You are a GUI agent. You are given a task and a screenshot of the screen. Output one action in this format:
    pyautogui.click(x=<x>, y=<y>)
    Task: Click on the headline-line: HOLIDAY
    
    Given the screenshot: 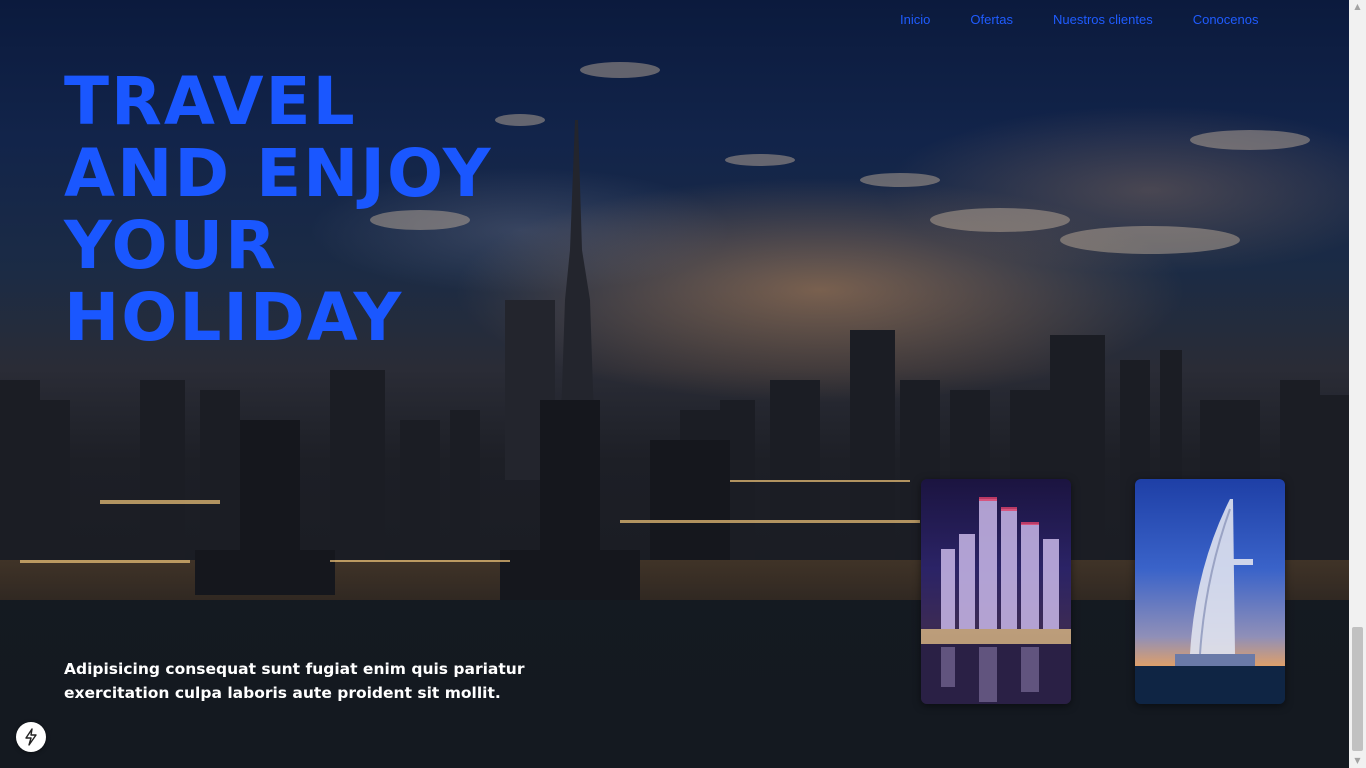 What is the action you would take?
    pyautogui.click(x=234, y=317)
    